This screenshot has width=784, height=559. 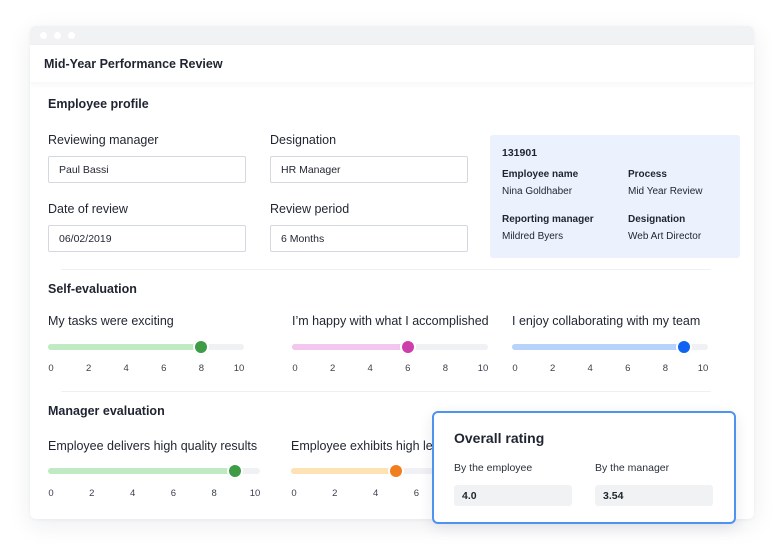 What do you see at coordinates (88, 209) in the screenshot?
I see `date-of-review-label: Date of review` at bounding box center [88, 209].